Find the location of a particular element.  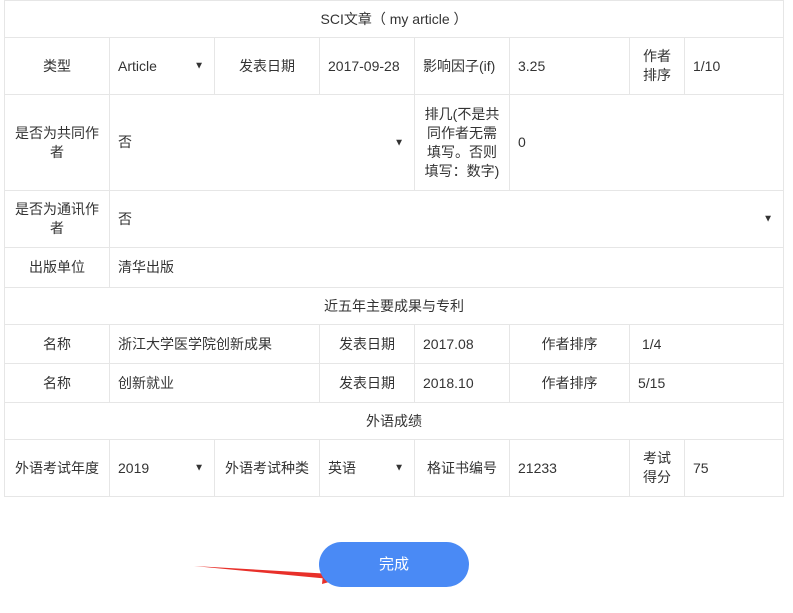

rank-field: 1/4 is located at coordinates (706, 344).